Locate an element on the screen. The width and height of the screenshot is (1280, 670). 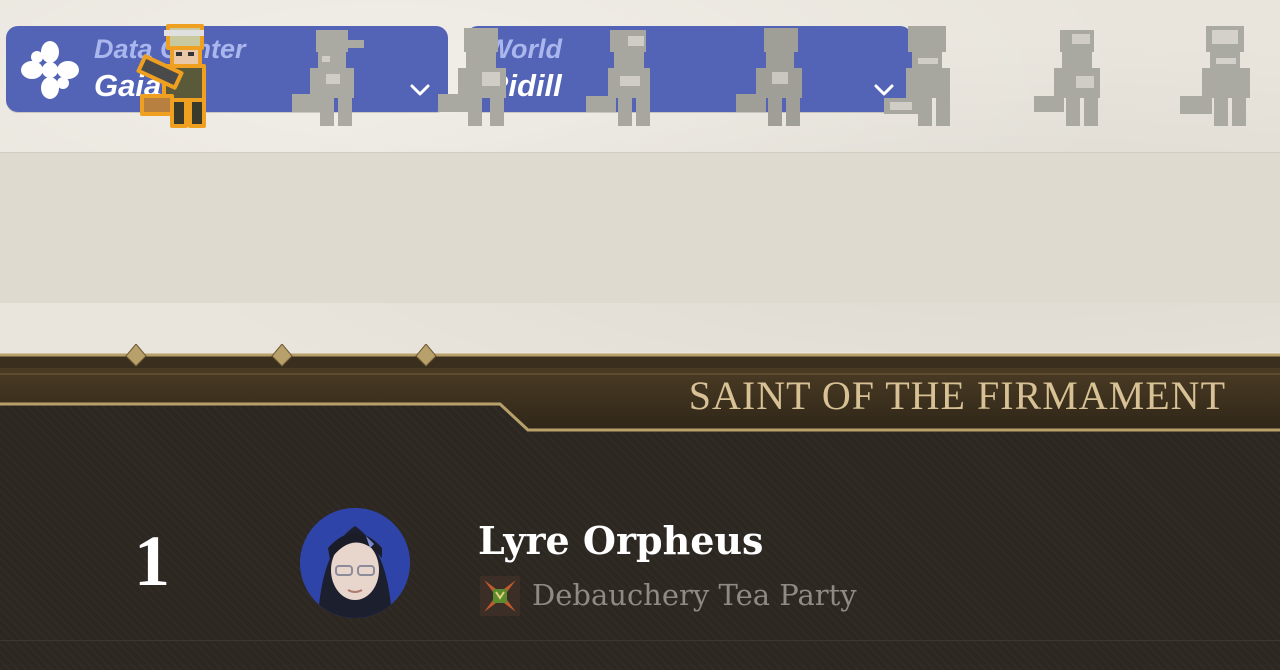
row-divider is located at coordinates (640, 640).